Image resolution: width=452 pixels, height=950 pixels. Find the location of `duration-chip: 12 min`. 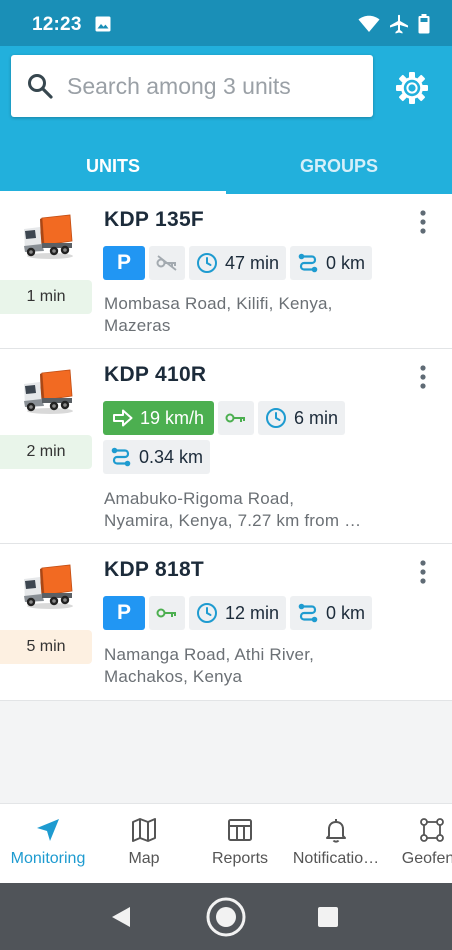

duration-chip: 12 min is located at coordinates (238, 613).